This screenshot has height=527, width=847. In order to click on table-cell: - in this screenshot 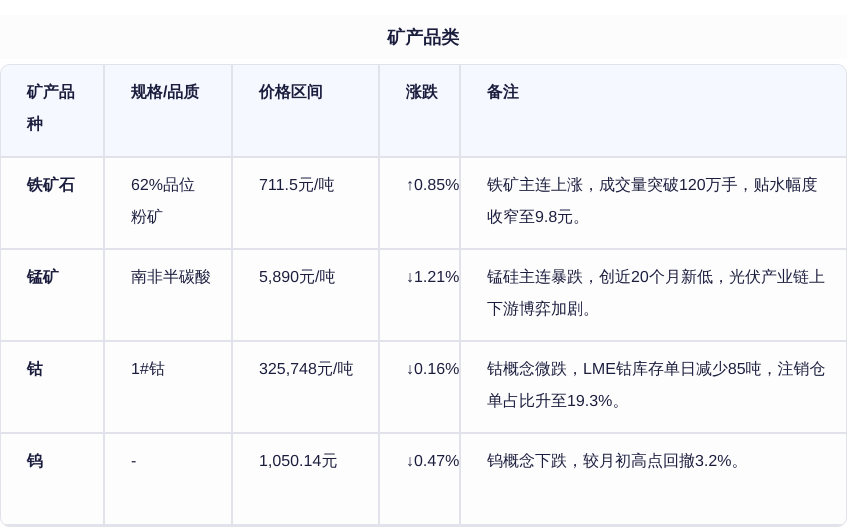, I will do `click(168, 479)`.